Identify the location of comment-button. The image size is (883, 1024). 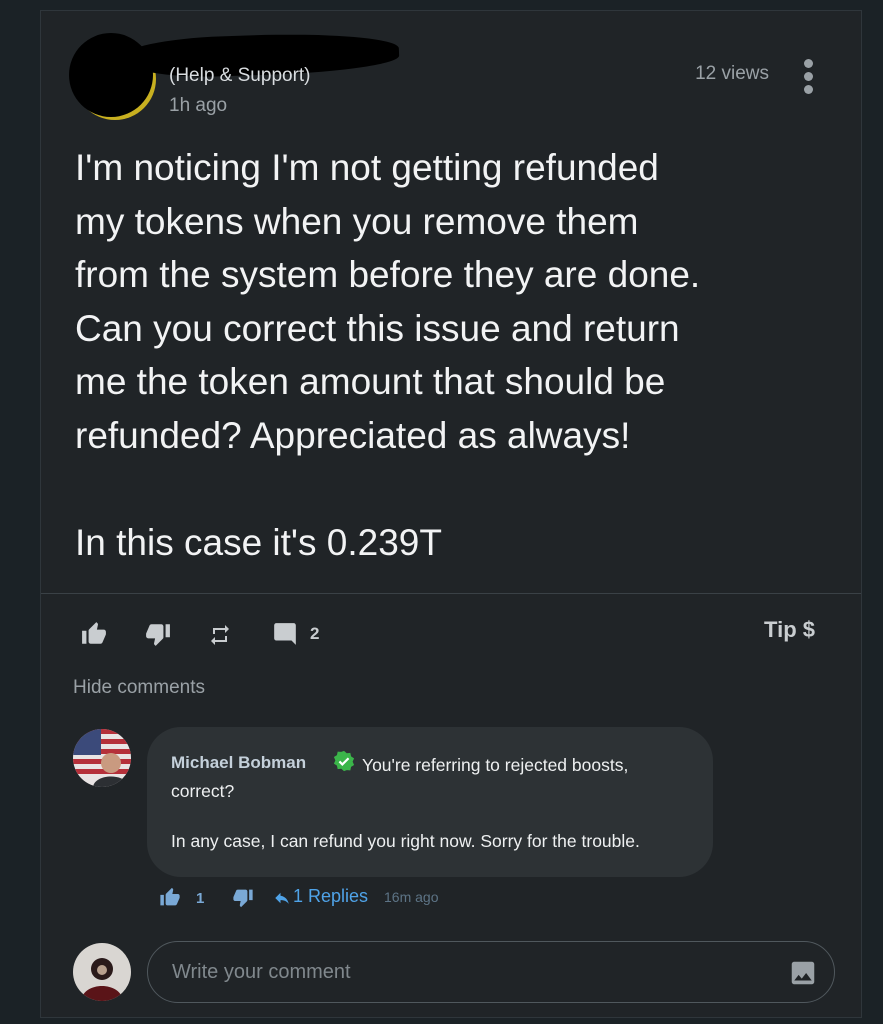
(285, 634).